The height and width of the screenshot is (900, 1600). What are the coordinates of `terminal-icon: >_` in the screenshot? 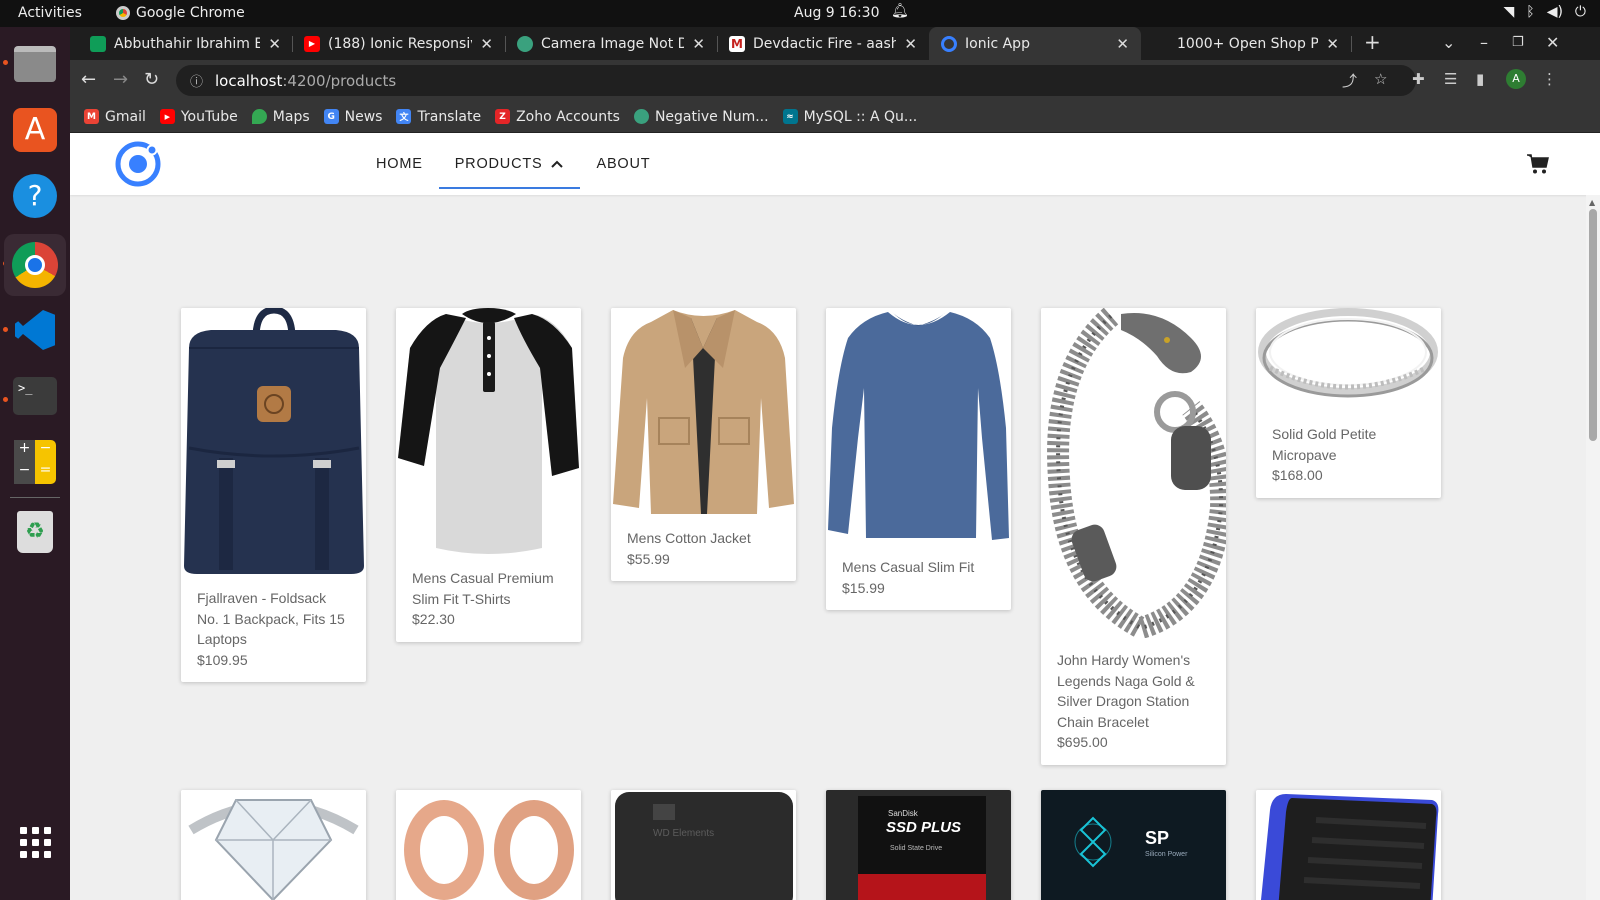 It's located at (35, 396).